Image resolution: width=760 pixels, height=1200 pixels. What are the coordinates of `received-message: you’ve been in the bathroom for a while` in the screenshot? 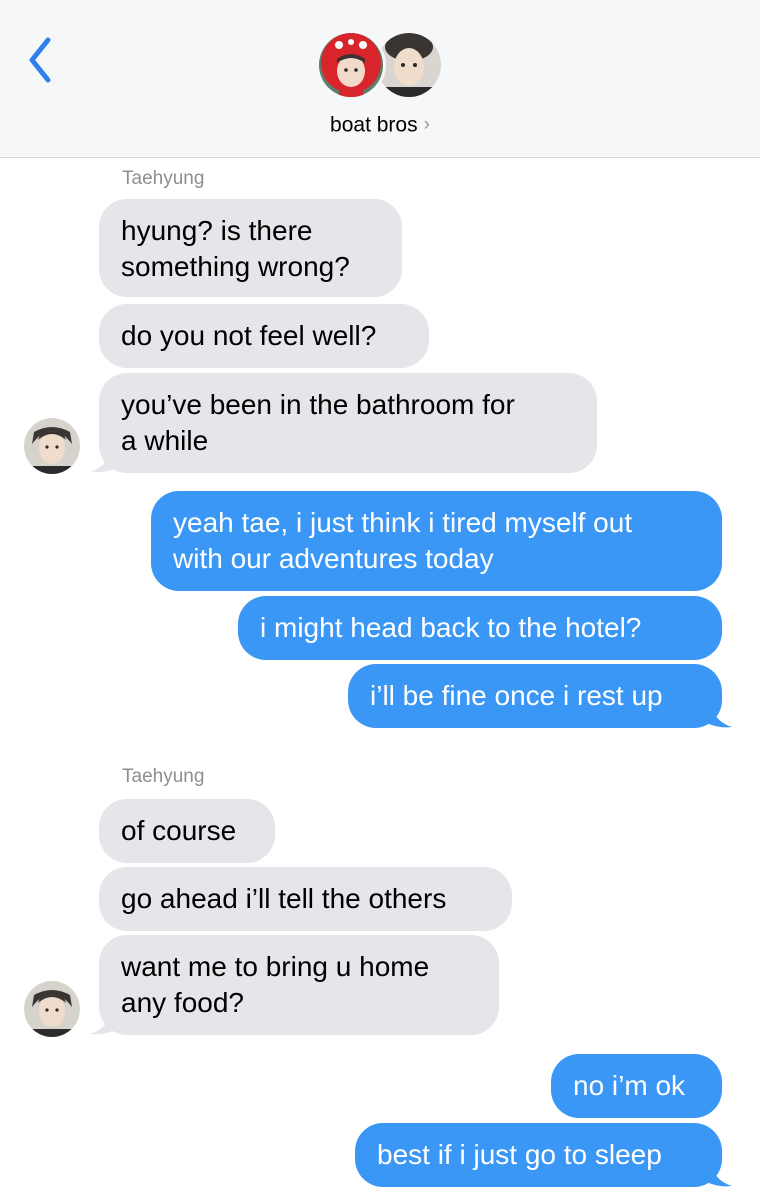 It's located at (348, 423).